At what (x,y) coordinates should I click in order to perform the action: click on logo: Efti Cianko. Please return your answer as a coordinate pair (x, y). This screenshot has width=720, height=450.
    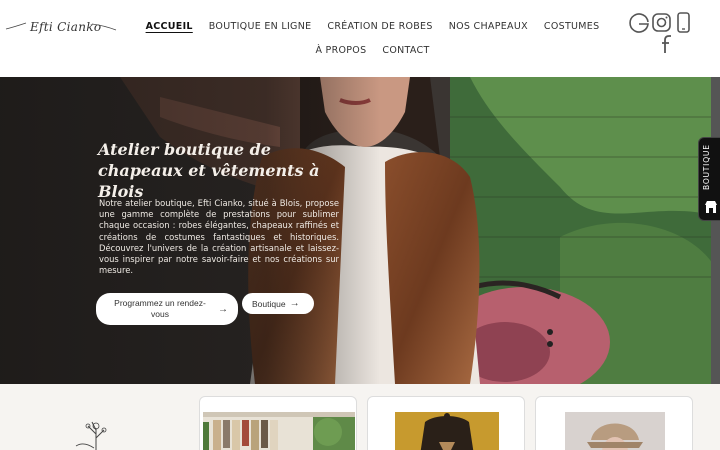
    Looking at the image, I should click on (61, 23).